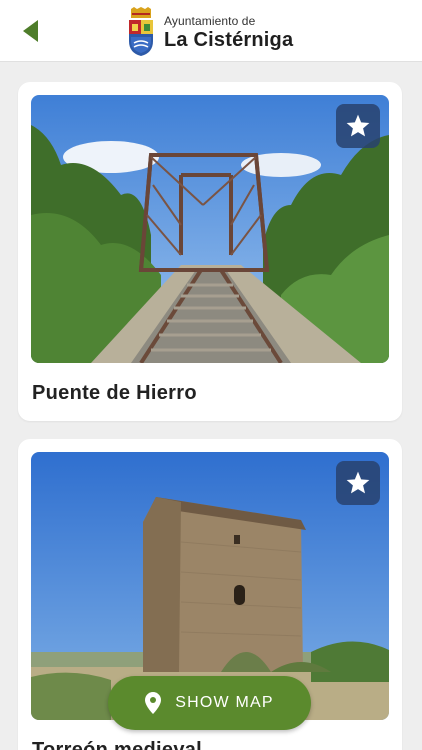 The width and height of the screenshot is (422, 750). Describe the element at coordinates (114, 393) in the screenshot. I see `place-title: Puente de Hierro` at that location.